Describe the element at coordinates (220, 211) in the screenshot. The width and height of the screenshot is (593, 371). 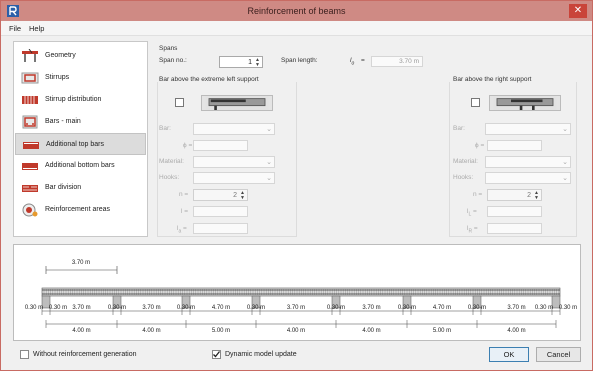
I see `left-l-field` at that location.